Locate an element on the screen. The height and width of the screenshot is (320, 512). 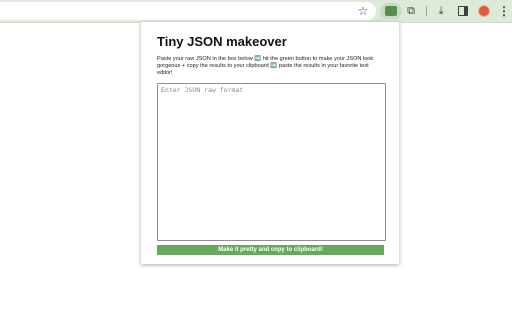
puzzle-icon: ⧉ is located at coordinates (411, 11).